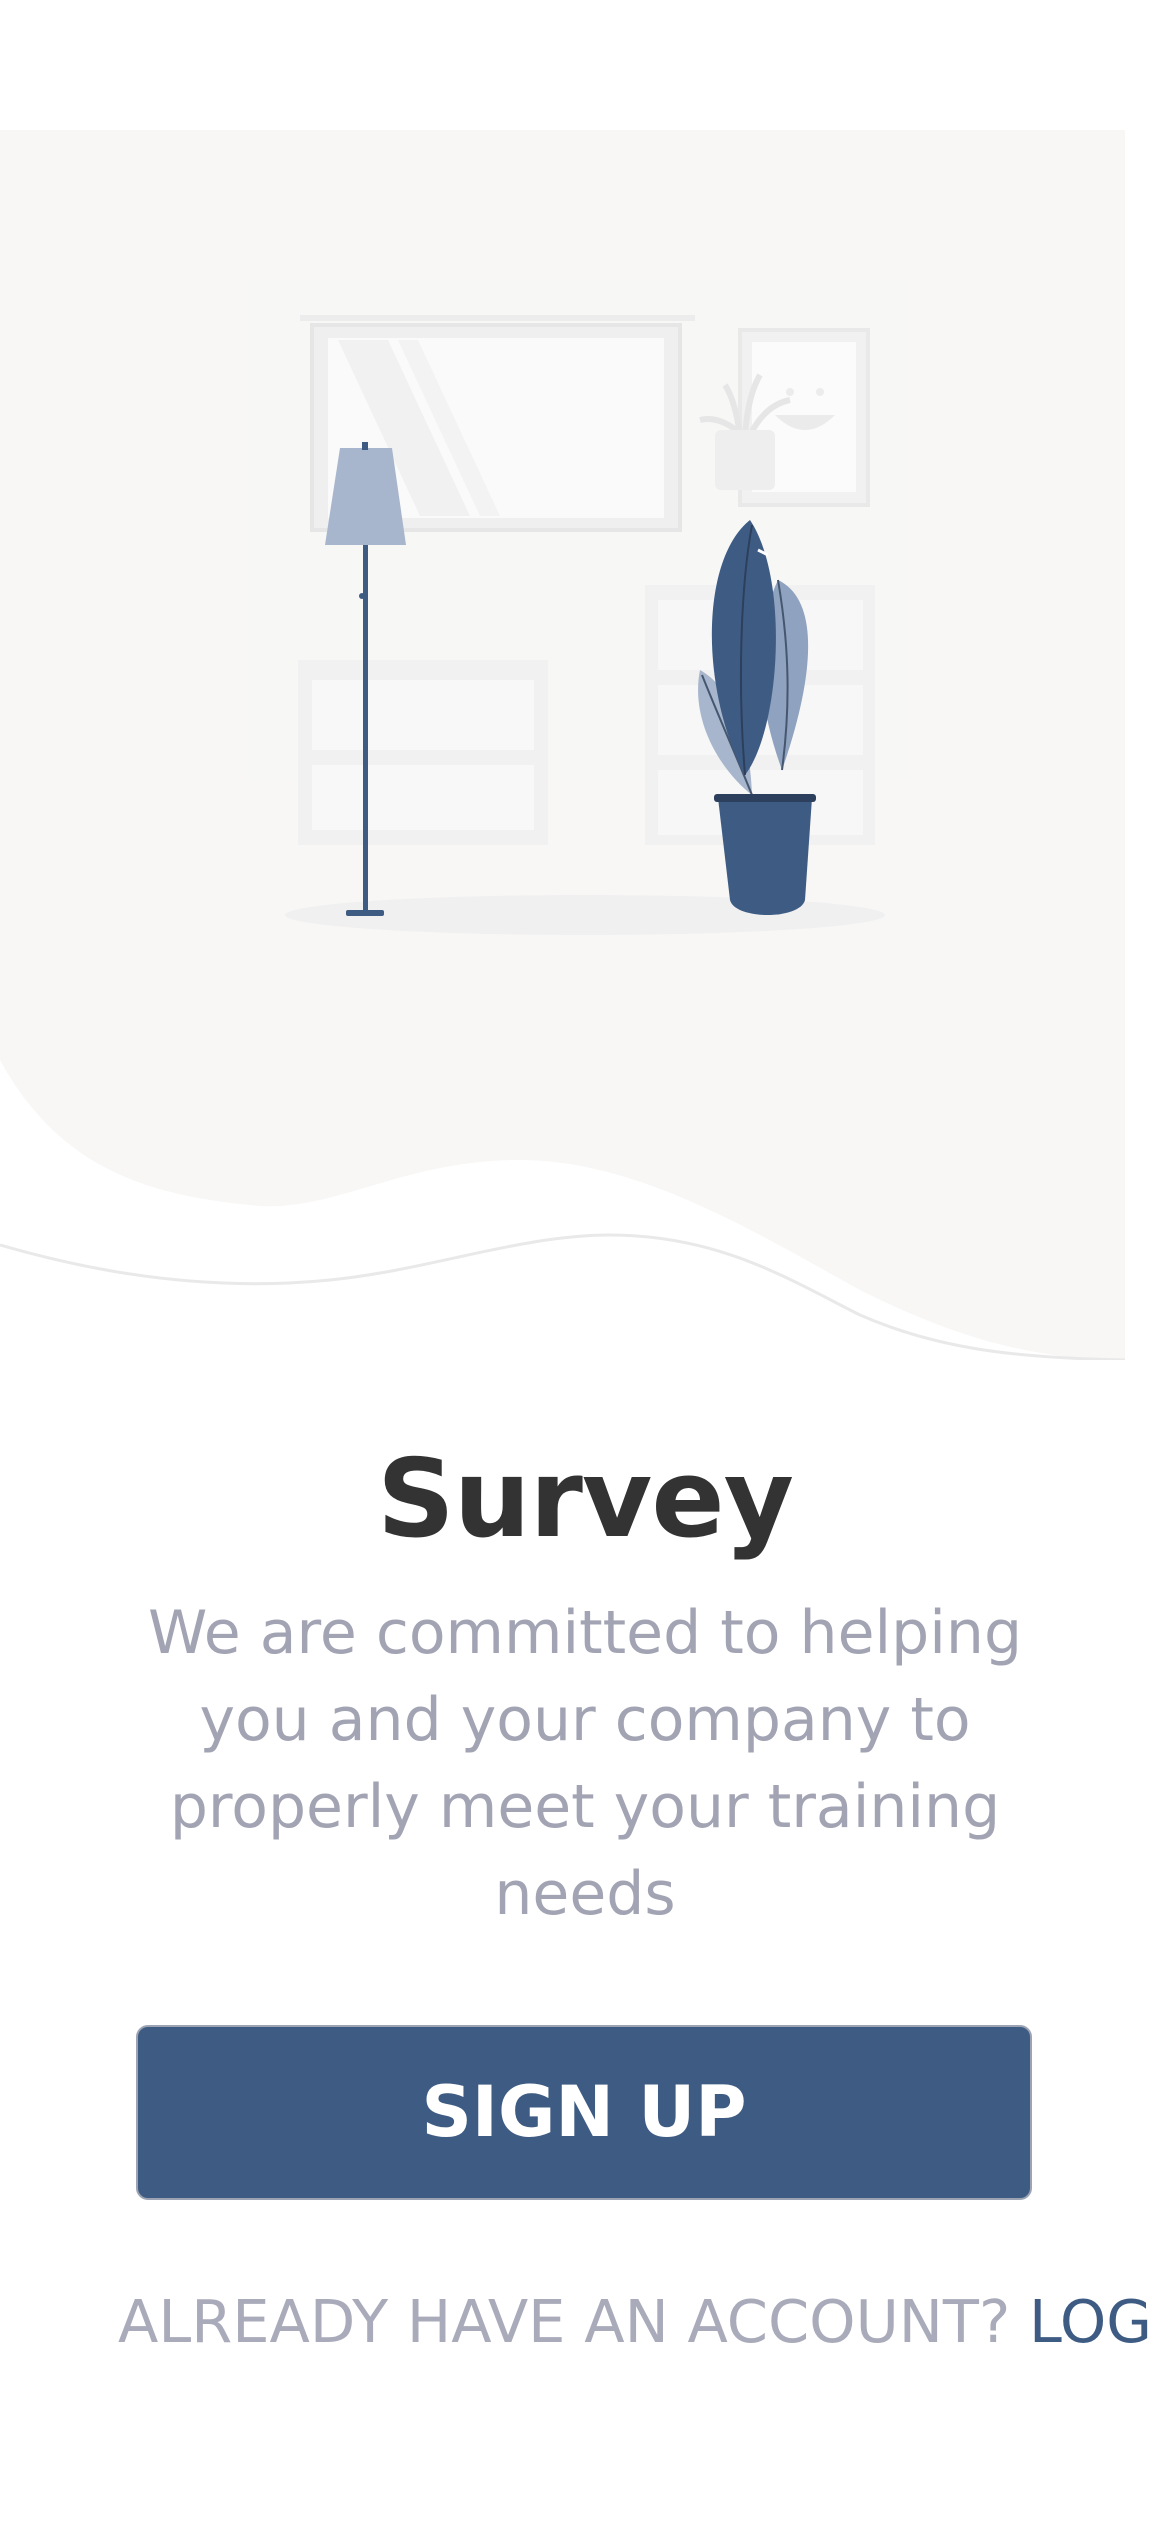 The image size is (1170, 2532). Describe the element at coordinates (574, 2321) in the screenshot. I see `login-prompt-text: ALREADY HAVE AN ACCOUNT?` at that location.